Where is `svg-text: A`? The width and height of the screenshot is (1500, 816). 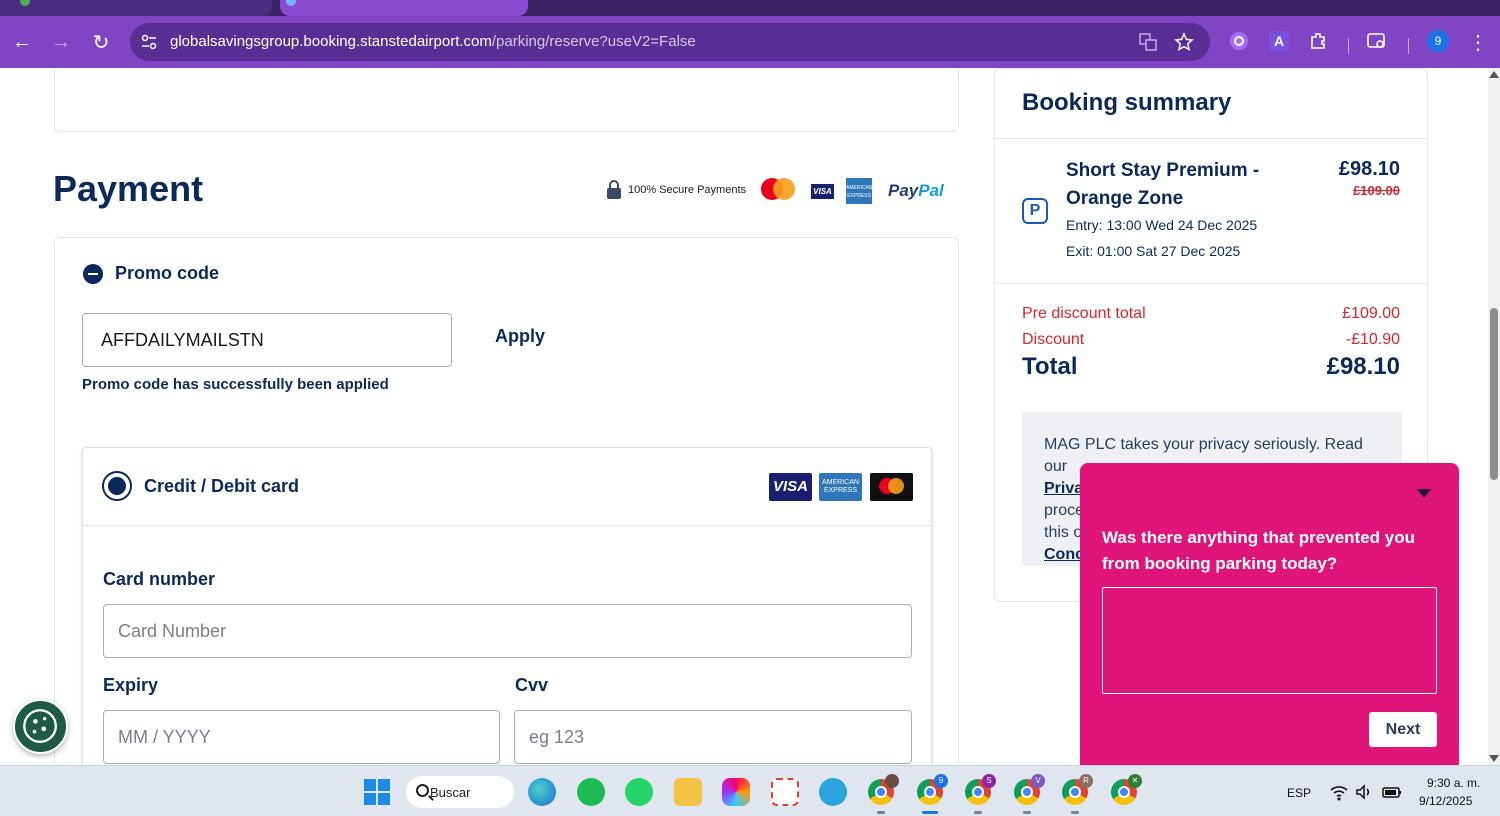 svg-text: A is located at coordinates (1279, 41).